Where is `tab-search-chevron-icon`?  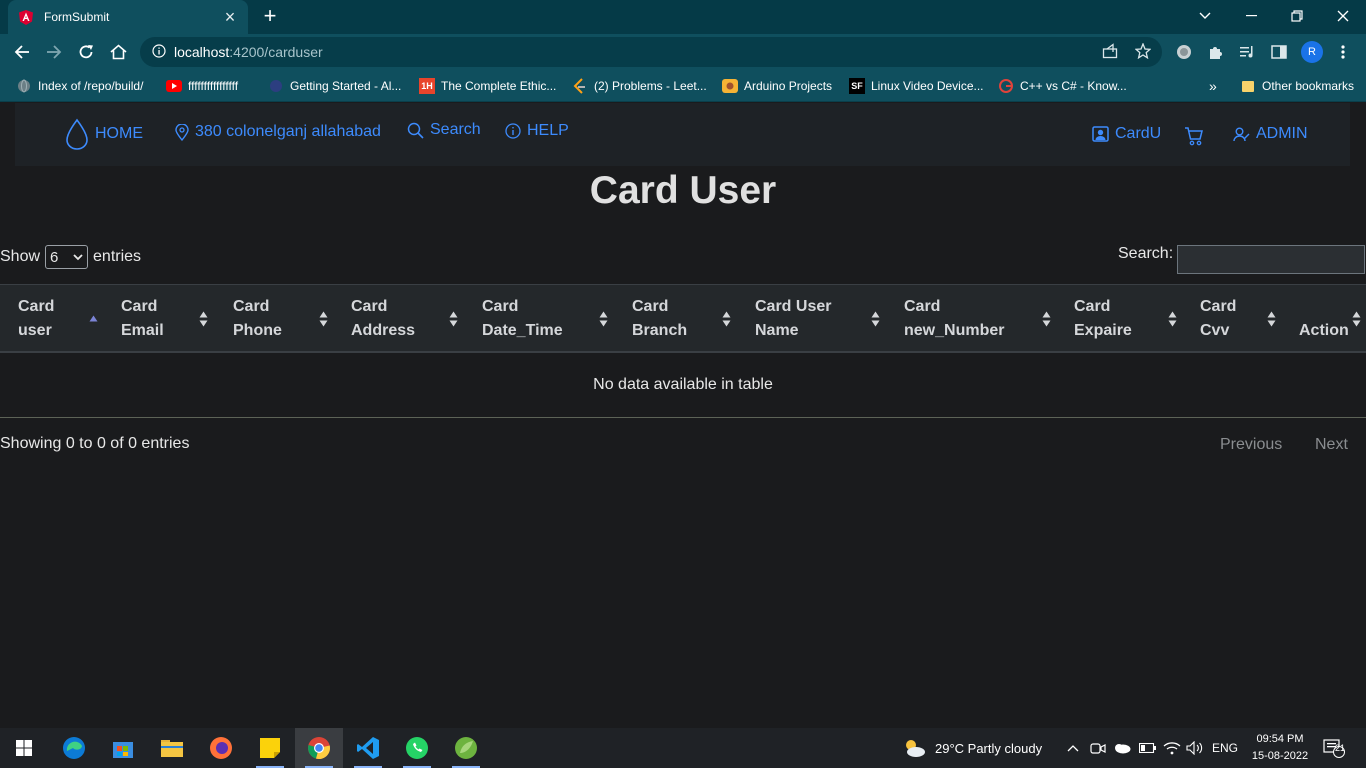
tab-search-chevron-icon is located at coordinates (1205, 16).